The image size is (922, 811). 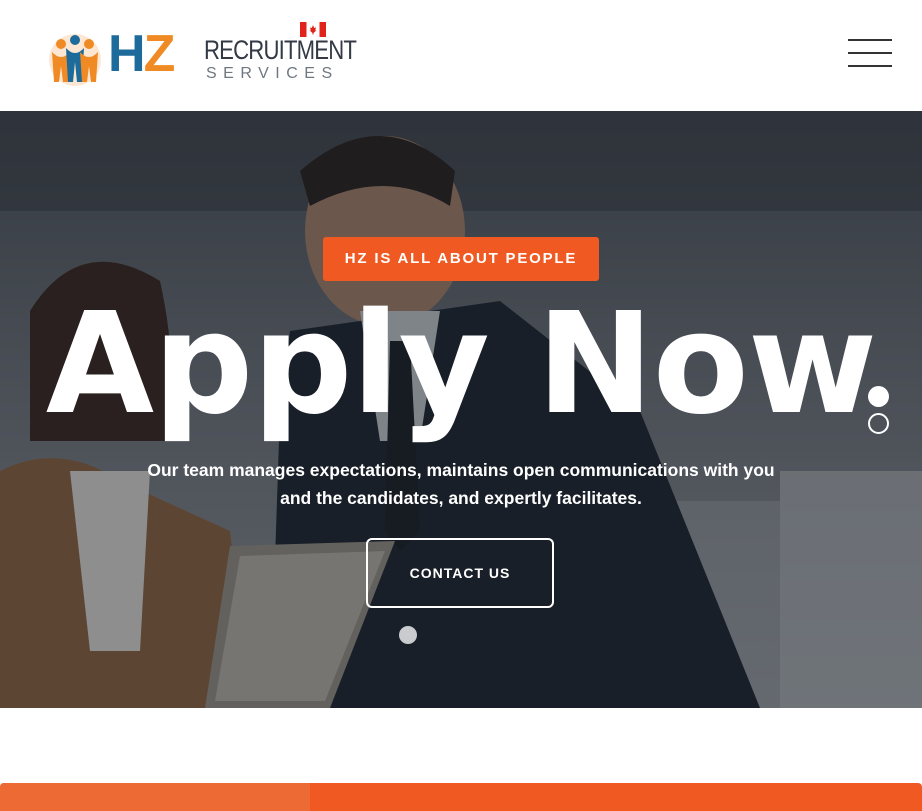 I want to click on next-section-bar-left, so click(x=155, y=797).